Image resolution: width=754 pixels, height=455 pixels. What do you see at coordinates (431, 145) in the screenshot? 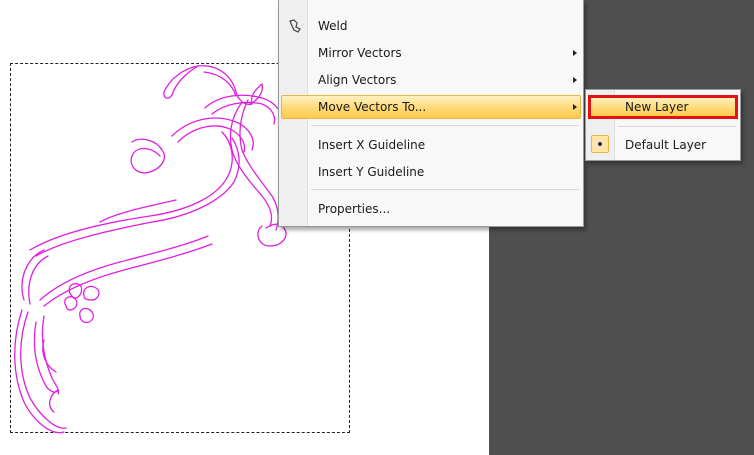
I see `menu-item-insert-x-guideline: Insert X Guideline` at bounding box center [431, 145].